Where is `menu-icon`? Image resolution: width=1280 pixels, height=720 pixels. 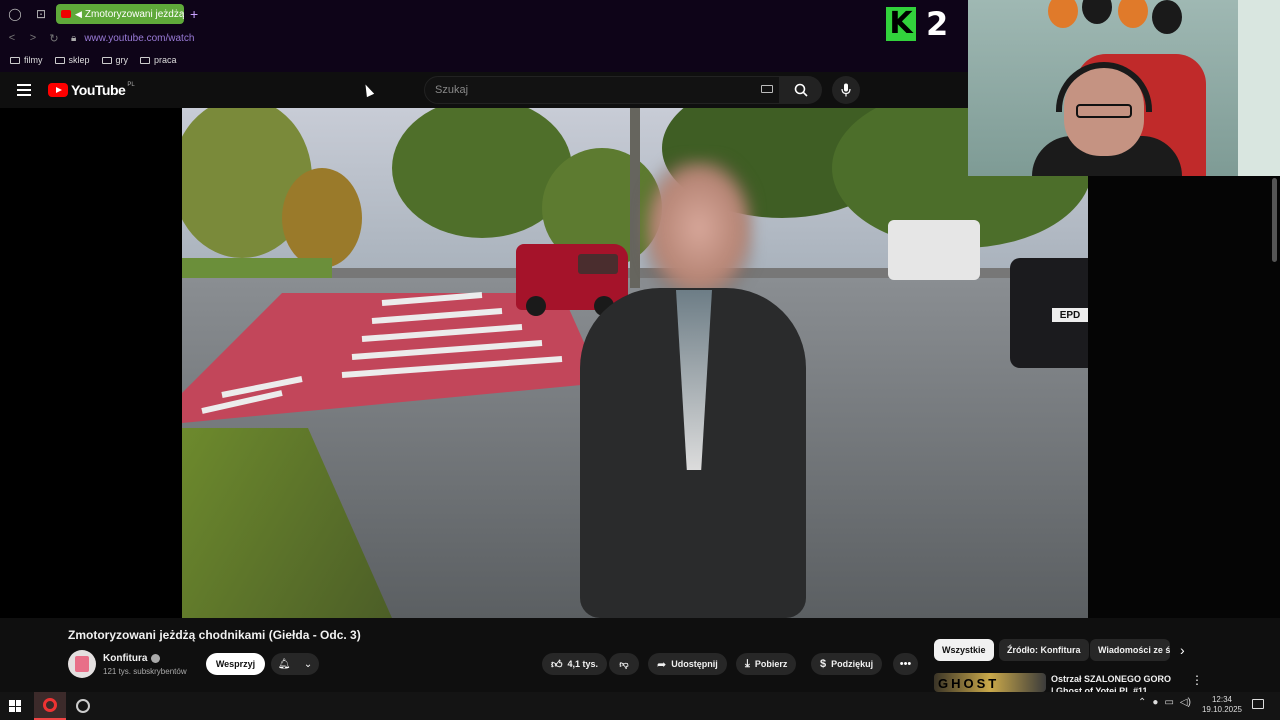
menu-icon is located at coordinates (24, 90).